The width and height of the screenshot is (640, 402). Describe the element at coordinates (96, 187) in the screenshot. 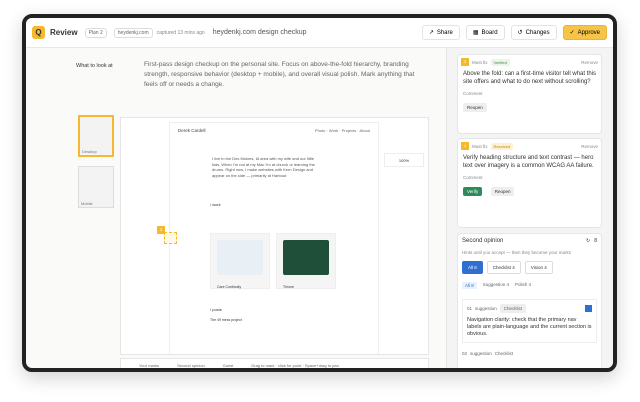

I see `mobile-thumbnail: Mobile` at that location.